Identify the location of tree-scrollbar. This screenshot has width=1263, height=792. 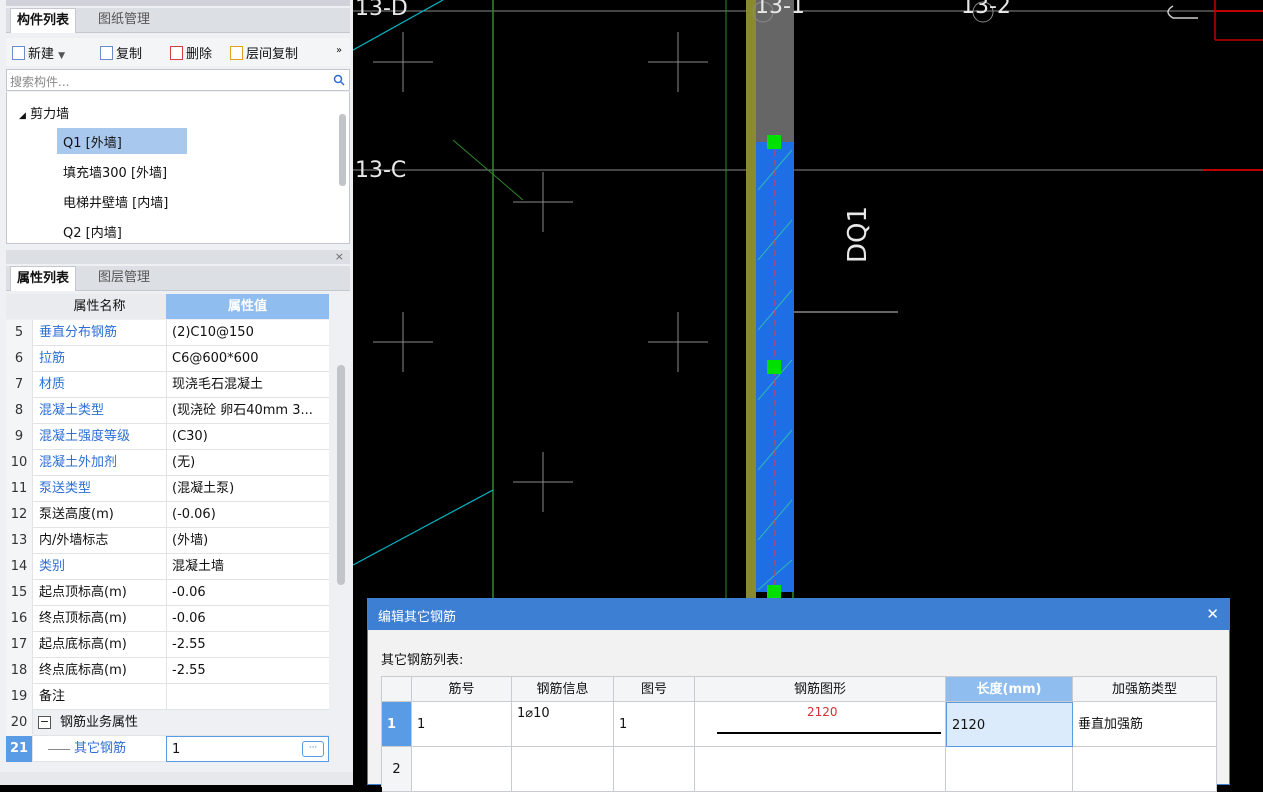
(342, 150).